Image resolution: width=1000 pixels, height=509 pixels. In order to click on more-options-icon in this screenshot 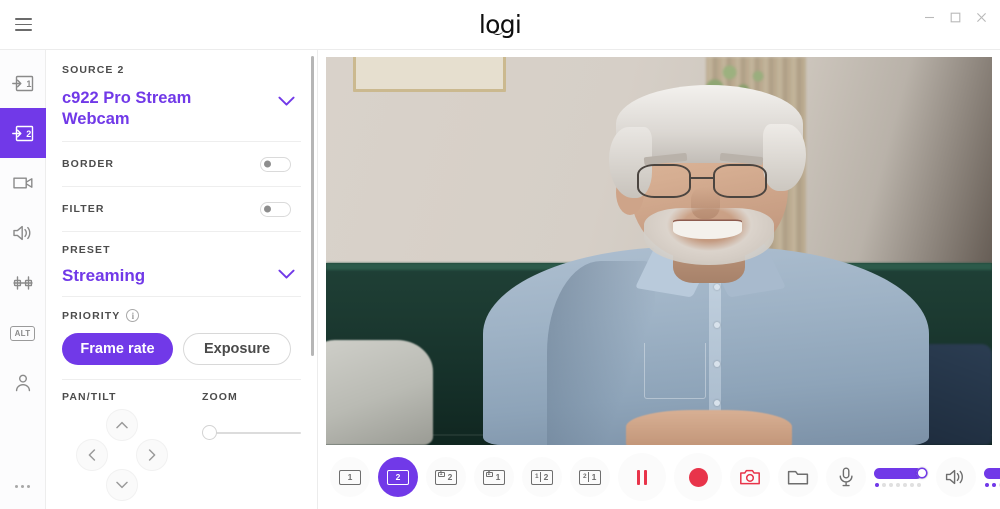, I will do `click(23, 486)`.